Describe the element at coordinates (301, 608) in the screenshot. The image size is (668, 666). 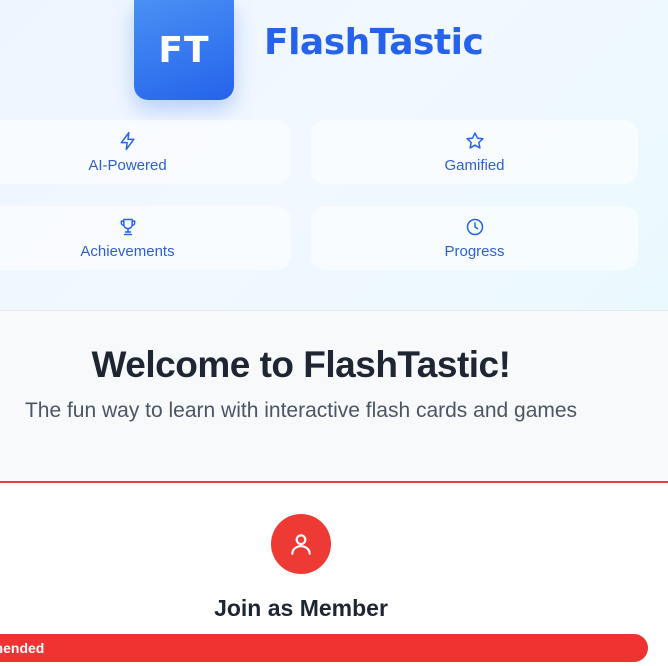
I see `member-card-title: Join as Member` at that location.